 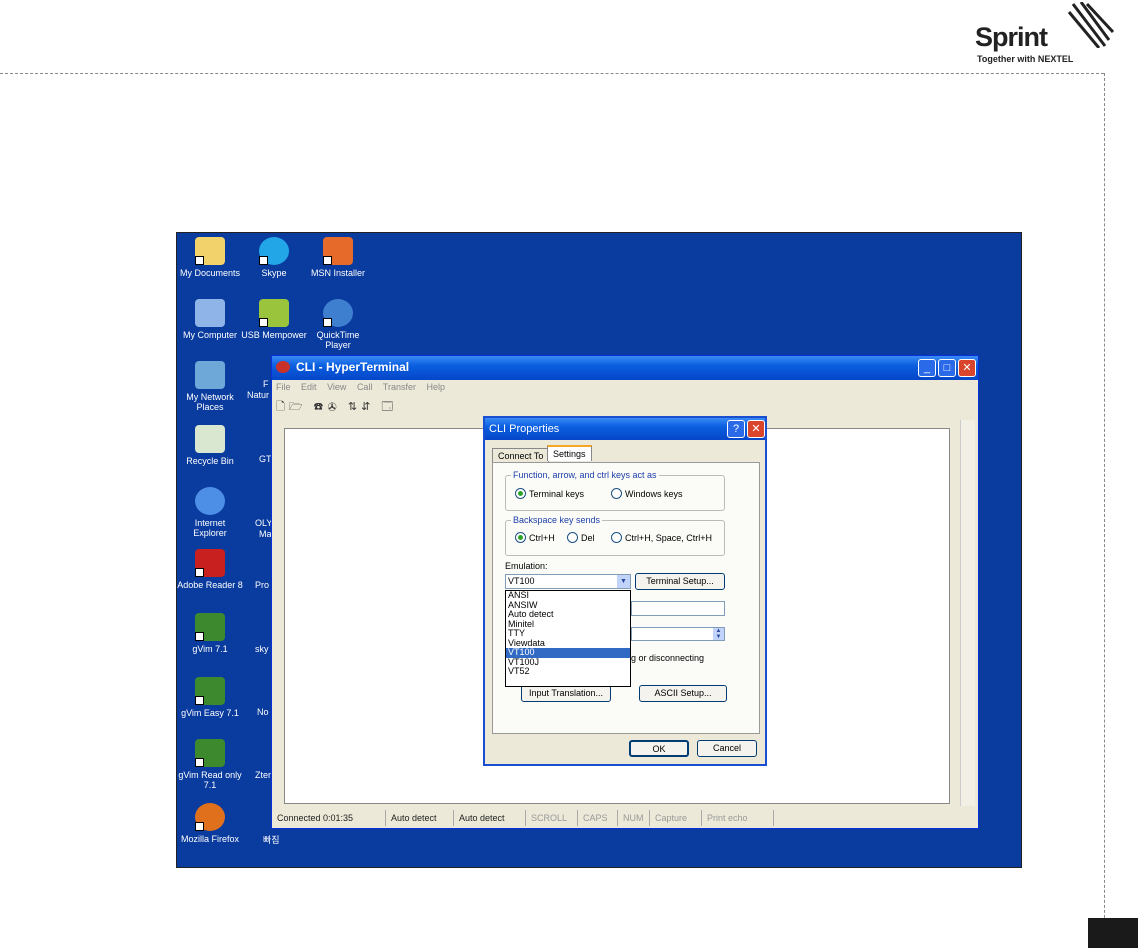 I want to click on desktop-icon-mozilla-firefox: Mozilla Firefox, so click(x=210, y=823).